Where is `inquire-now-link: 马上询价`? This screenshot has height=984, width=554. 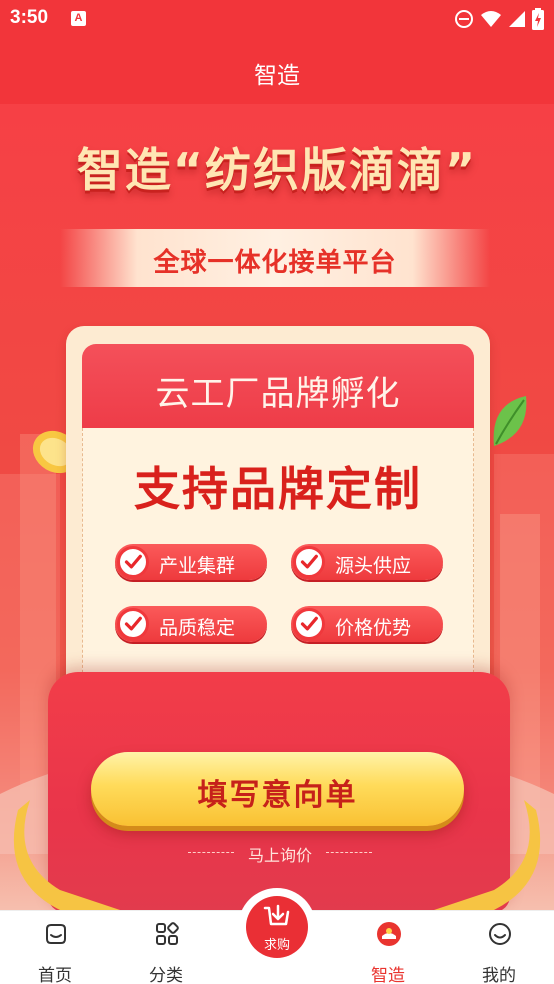
inquire-now-link: 马上询价 is located at coordinates (280, 853).